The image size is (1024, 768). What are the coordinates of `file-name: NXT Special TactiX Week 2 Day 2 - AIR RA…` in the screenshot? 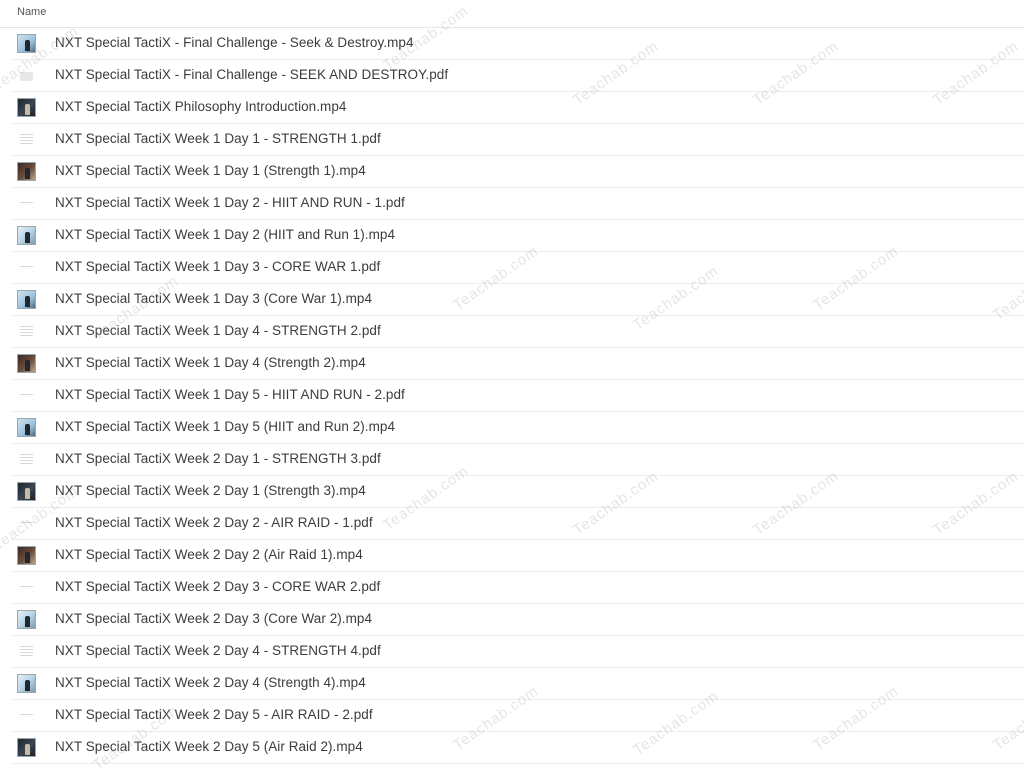 It's located at (214, 522).